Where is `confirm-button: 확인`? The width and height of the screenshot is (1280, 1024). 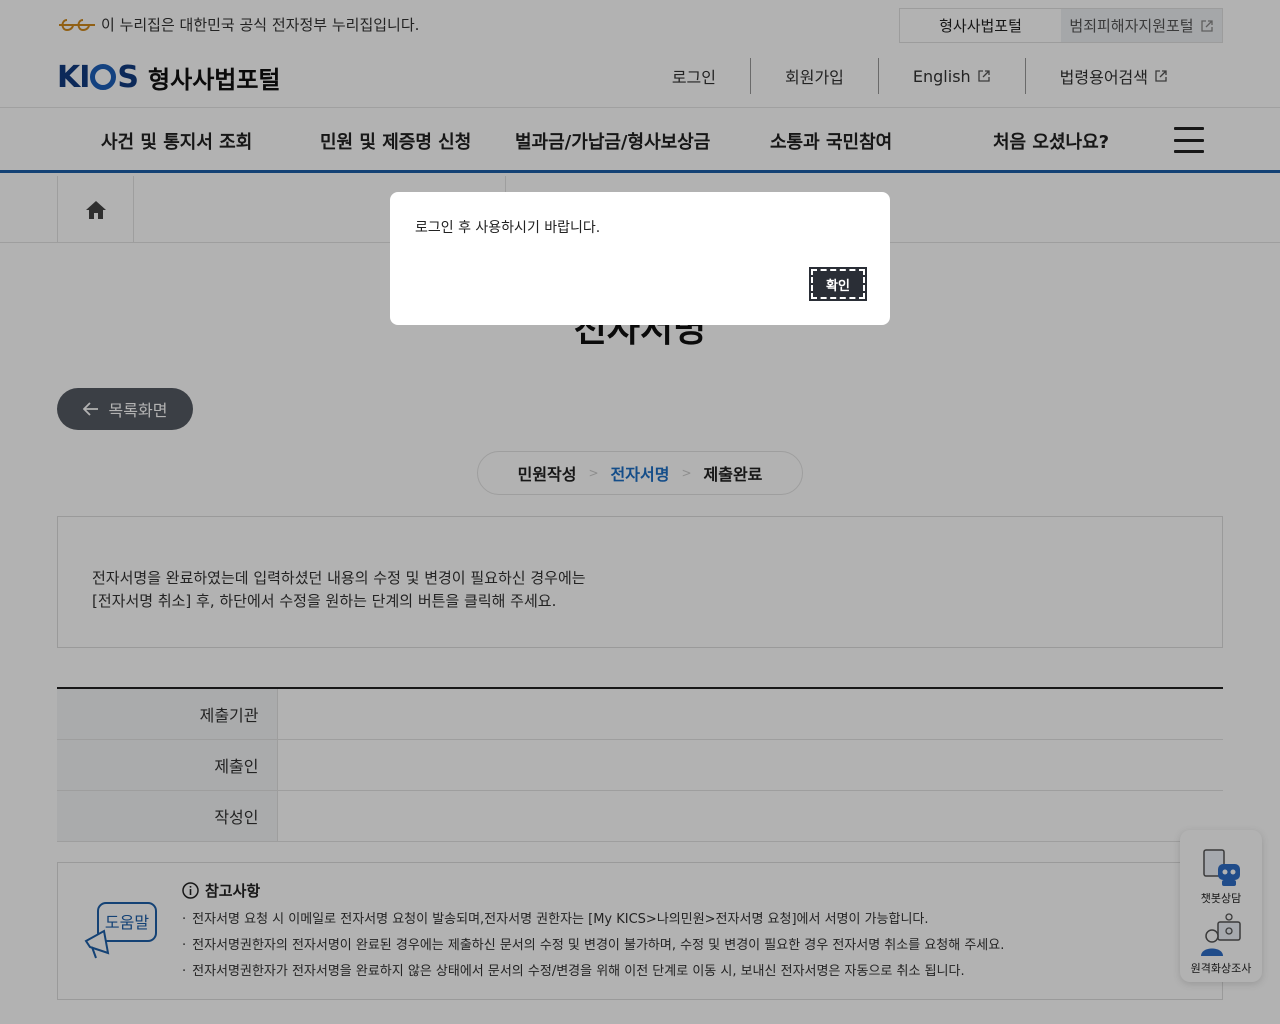
confirm-button: 확인 is located at coordinates (838, 284).